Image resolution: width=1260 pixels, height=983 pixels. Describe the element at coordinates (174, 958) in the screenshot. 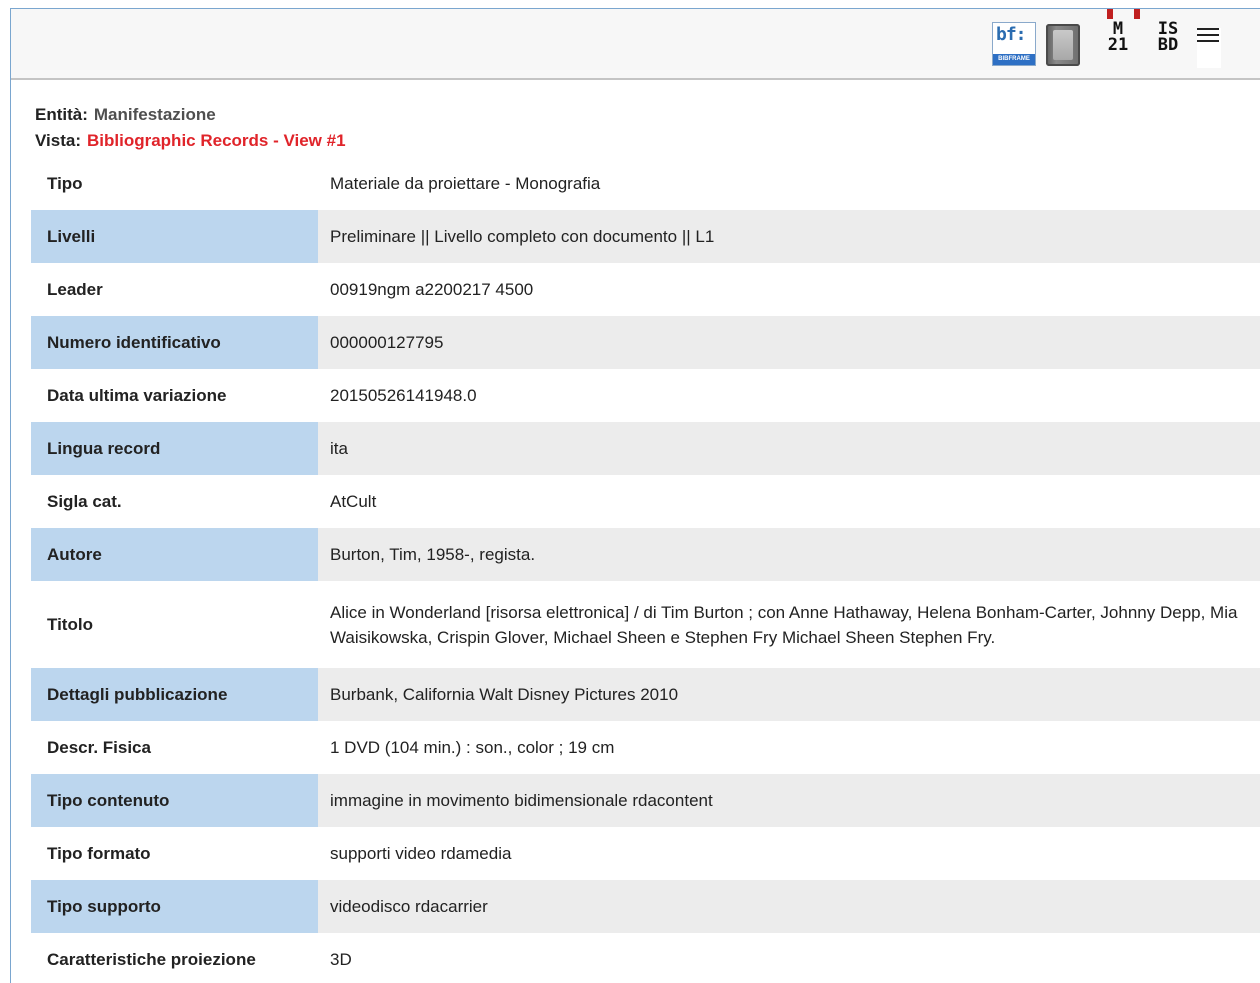

I see `record-field-label: Caratteristiche proiezione` at that location.